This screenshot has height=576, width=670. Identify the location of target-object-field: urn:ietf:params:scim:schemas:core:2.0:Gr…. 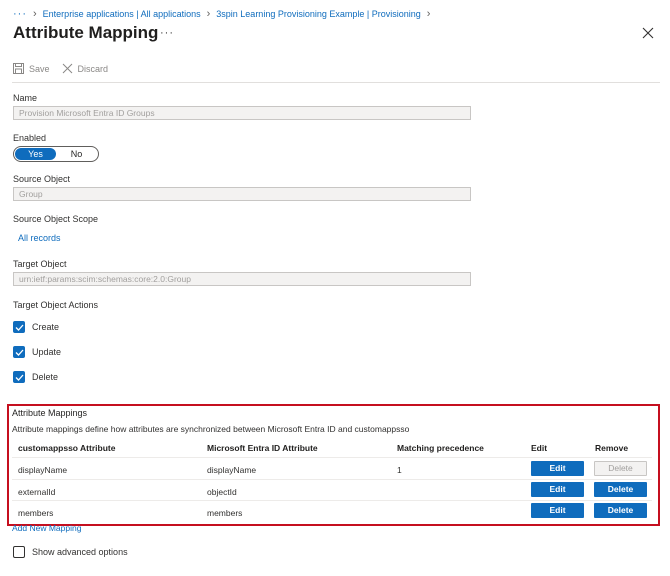
(242, 279).